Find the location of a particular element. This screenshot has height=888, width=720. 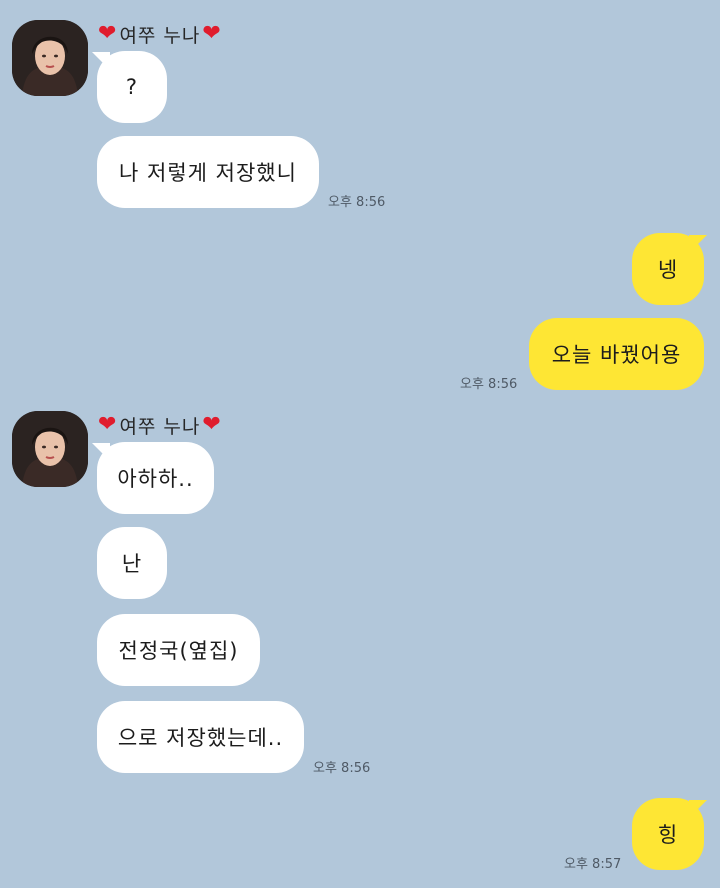

message-bubble: 전정국(옆집) is located at coordinates (178, 650).